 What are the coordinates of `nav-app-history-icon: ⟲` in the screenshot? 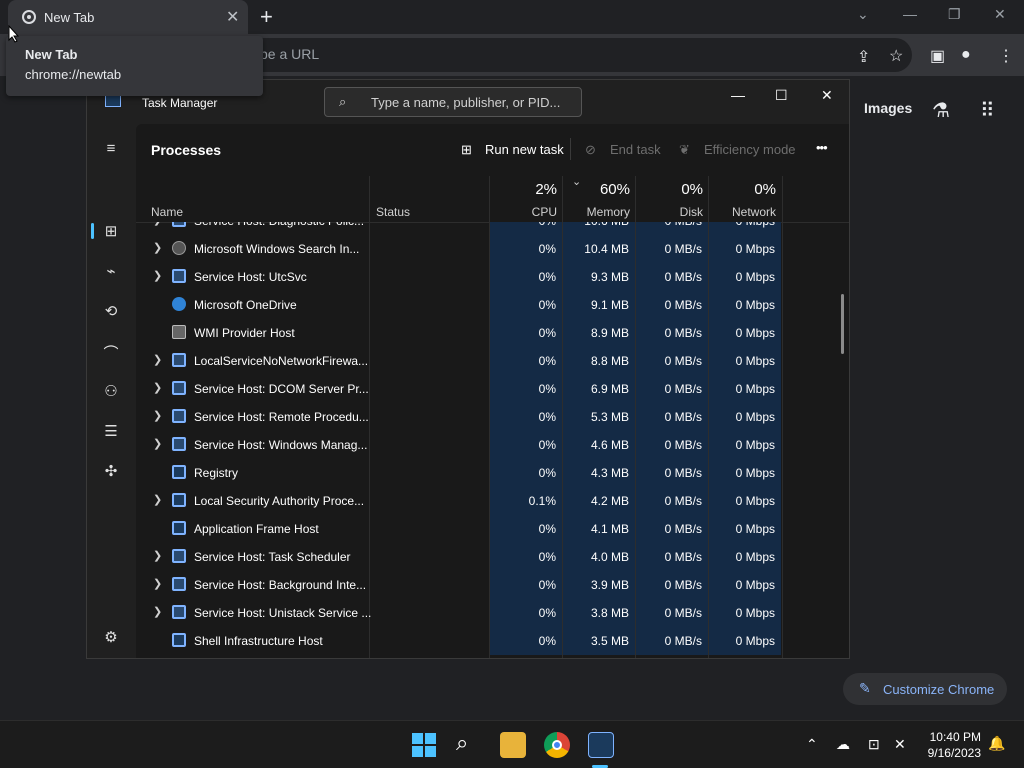 It's located at (111, 311).